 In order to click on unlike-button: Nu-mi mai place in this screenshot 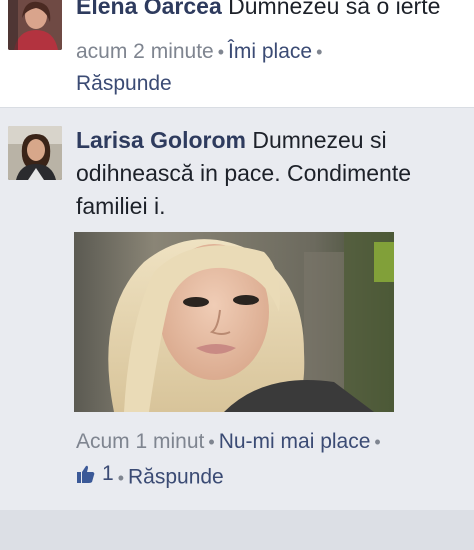, I will do `click(295, 441)`.